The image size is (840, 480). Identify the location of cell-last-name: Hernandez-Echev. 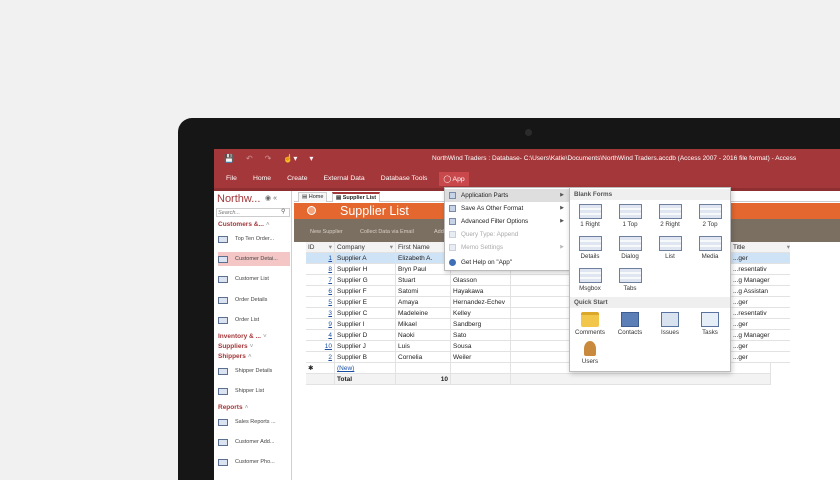
(481, 302).